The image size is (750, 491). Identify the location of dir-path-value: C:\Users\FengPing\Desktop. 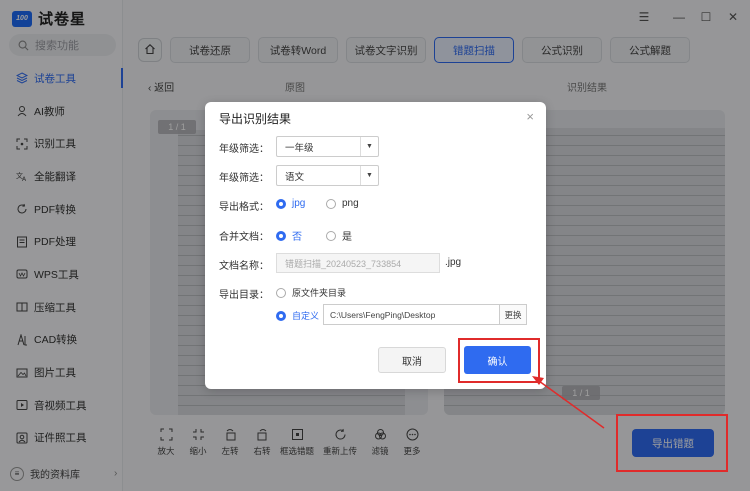
(383, 314).